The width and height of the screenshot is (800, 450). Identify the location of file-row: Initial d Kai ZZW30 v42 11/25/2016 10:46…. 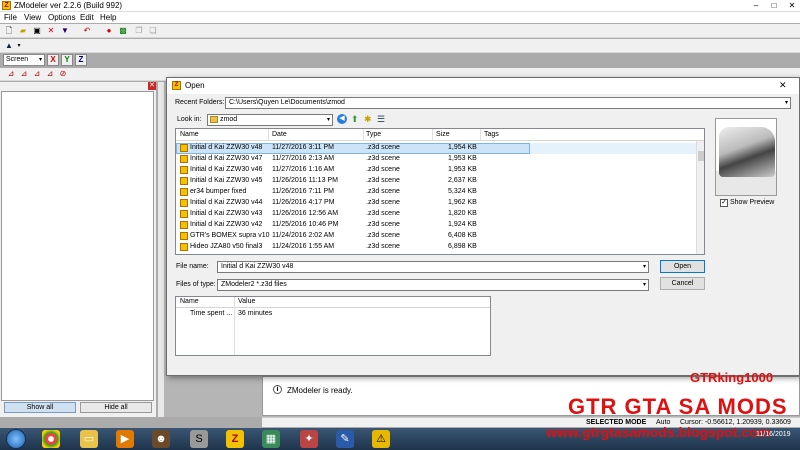
(440, 225).